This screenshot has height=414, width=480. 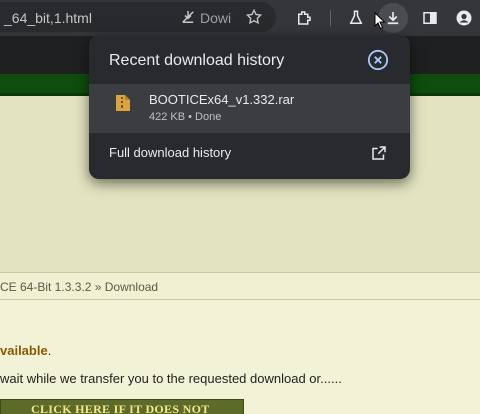 I want to click on browser-toolbar: _64_bit,1.html Dowi, so click(x=240, y=18).